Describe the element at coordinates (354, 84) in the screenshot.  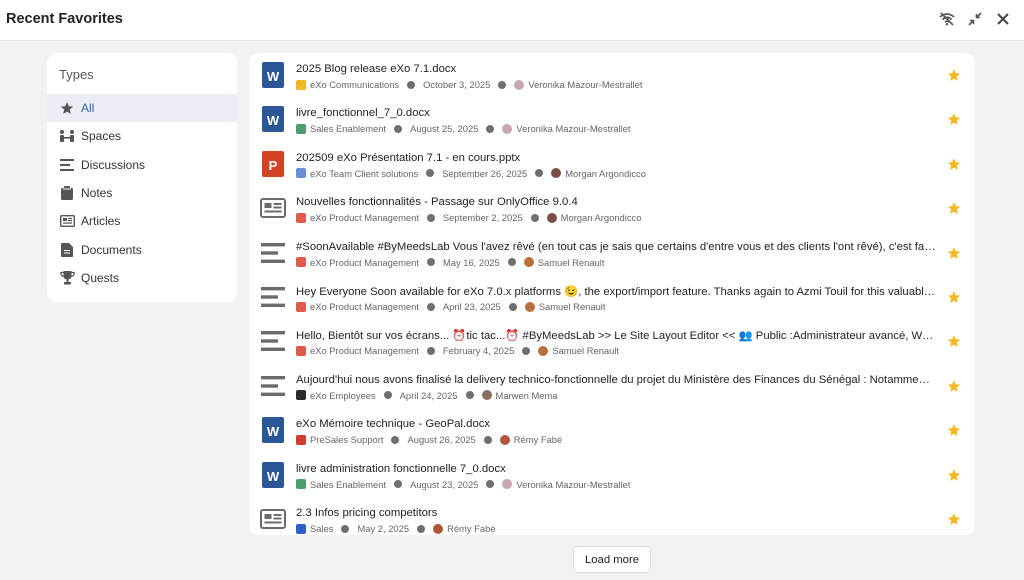
I see `space-name: eXo Communications` at that location.